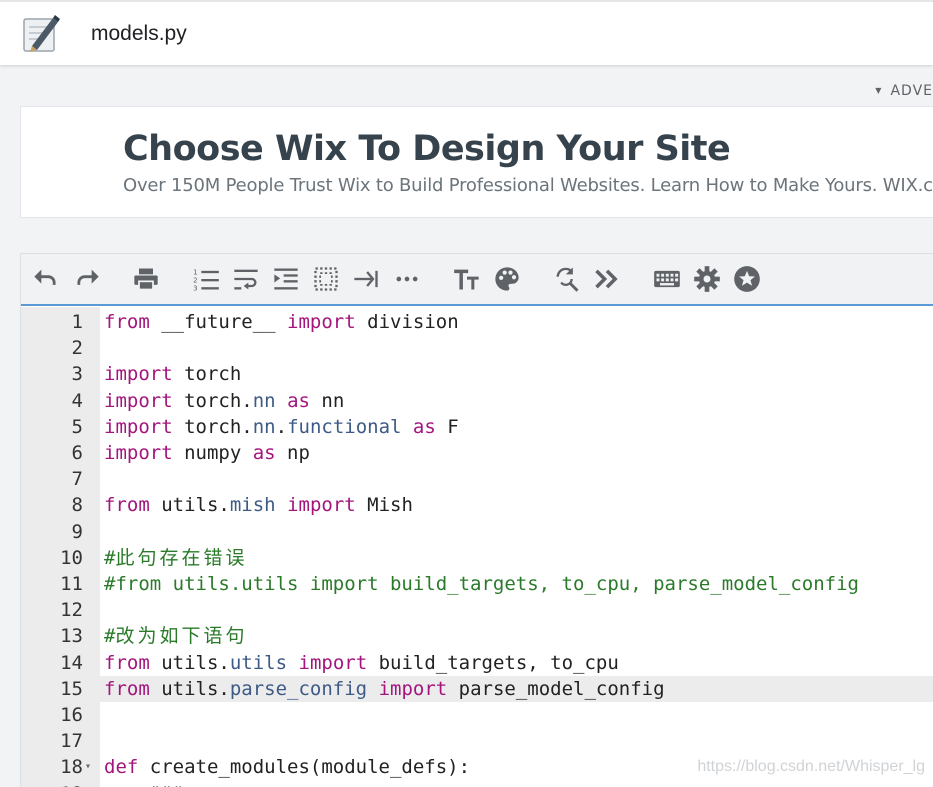 This screenshot has height=787, width=933. What do you see at coordinates (195, 289) in the screenshot?
I see `svg-text: 3` at bounding box center [195, 289].